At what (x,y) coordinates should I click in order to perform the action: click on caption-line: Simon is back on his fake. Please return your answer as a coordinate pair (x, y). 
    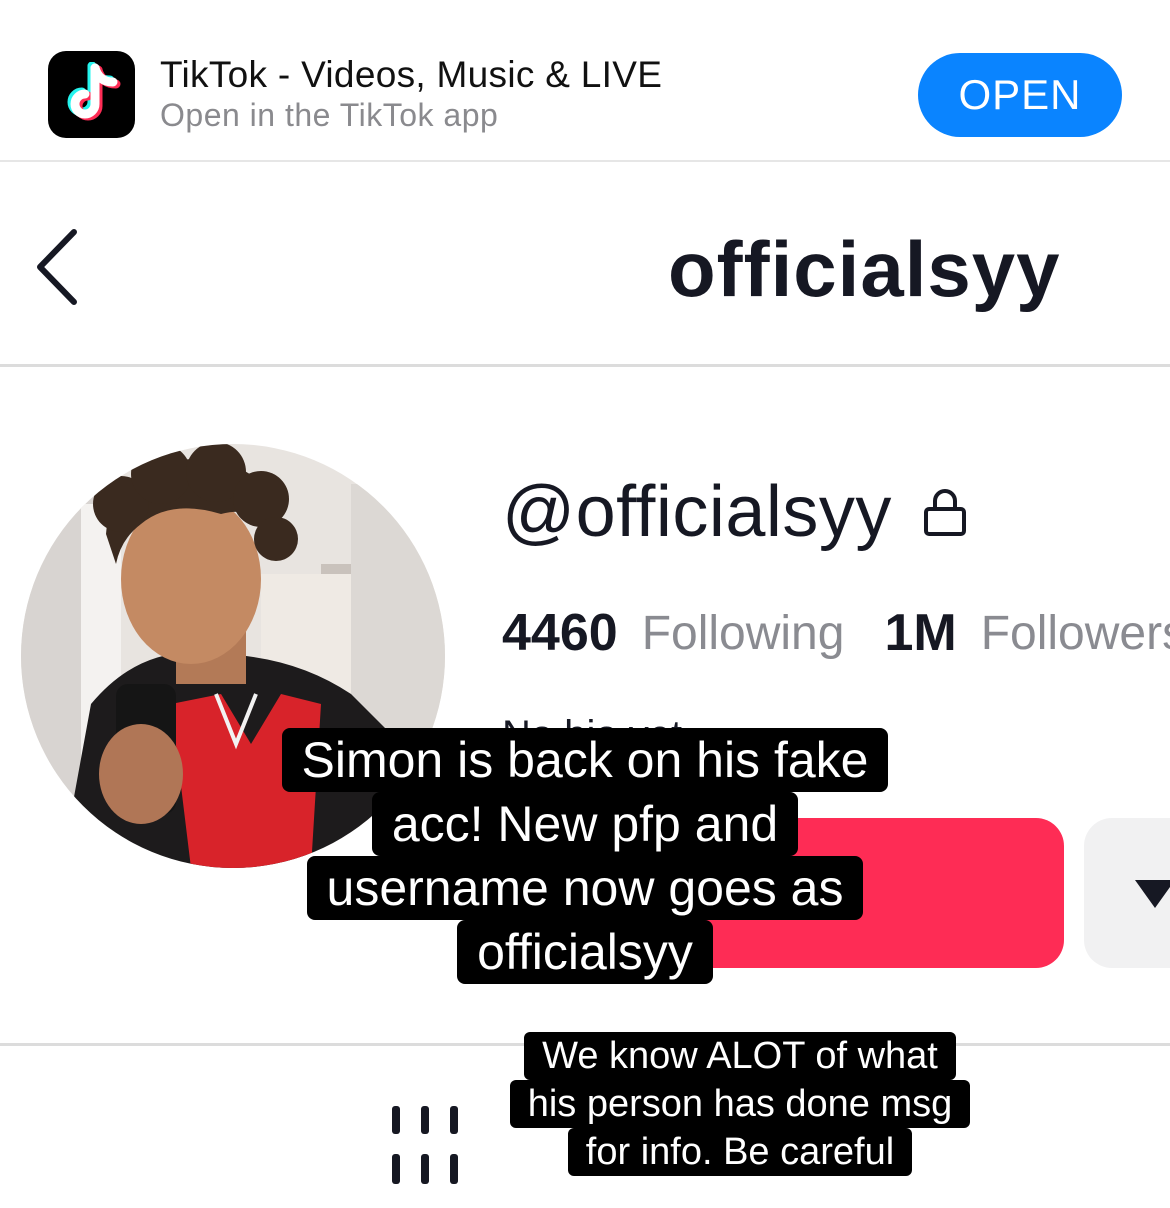
    Looking at the image, I should click on (585, 760).